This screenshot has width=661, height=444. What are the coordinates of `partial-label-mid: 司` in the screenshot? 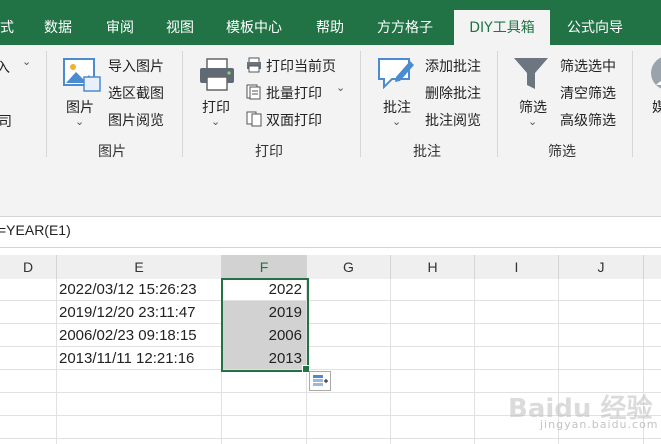 It's located at (6, 122).